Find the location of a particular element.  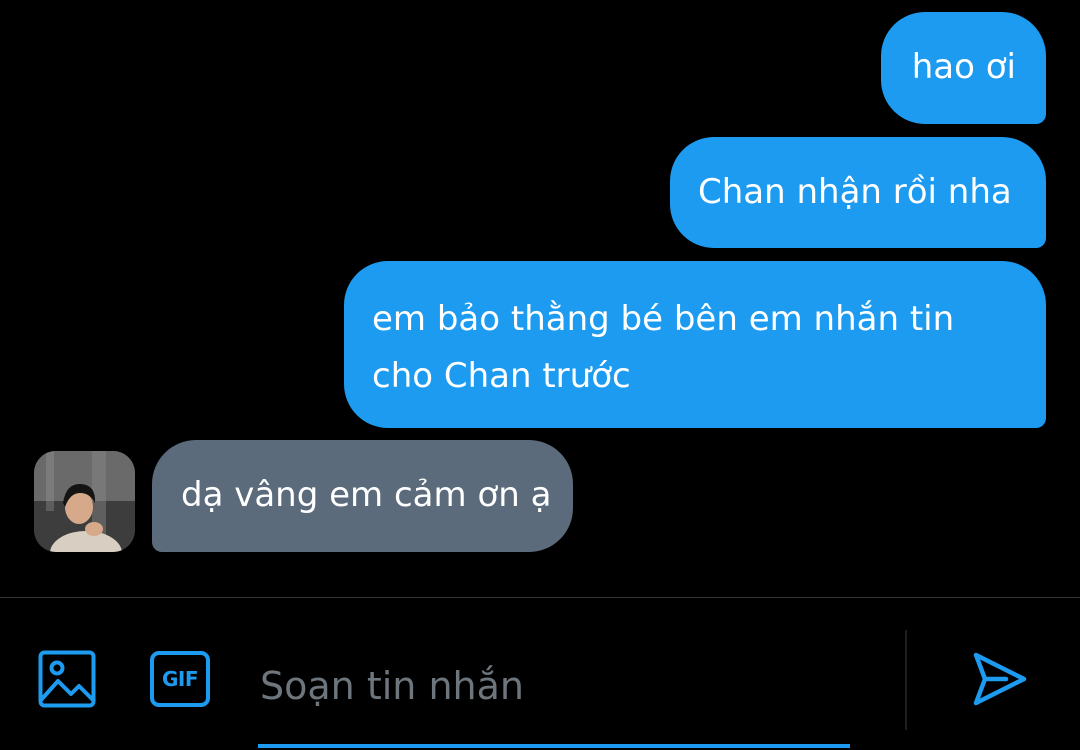

message-input-wrapper is located at coordinates (554, 700).